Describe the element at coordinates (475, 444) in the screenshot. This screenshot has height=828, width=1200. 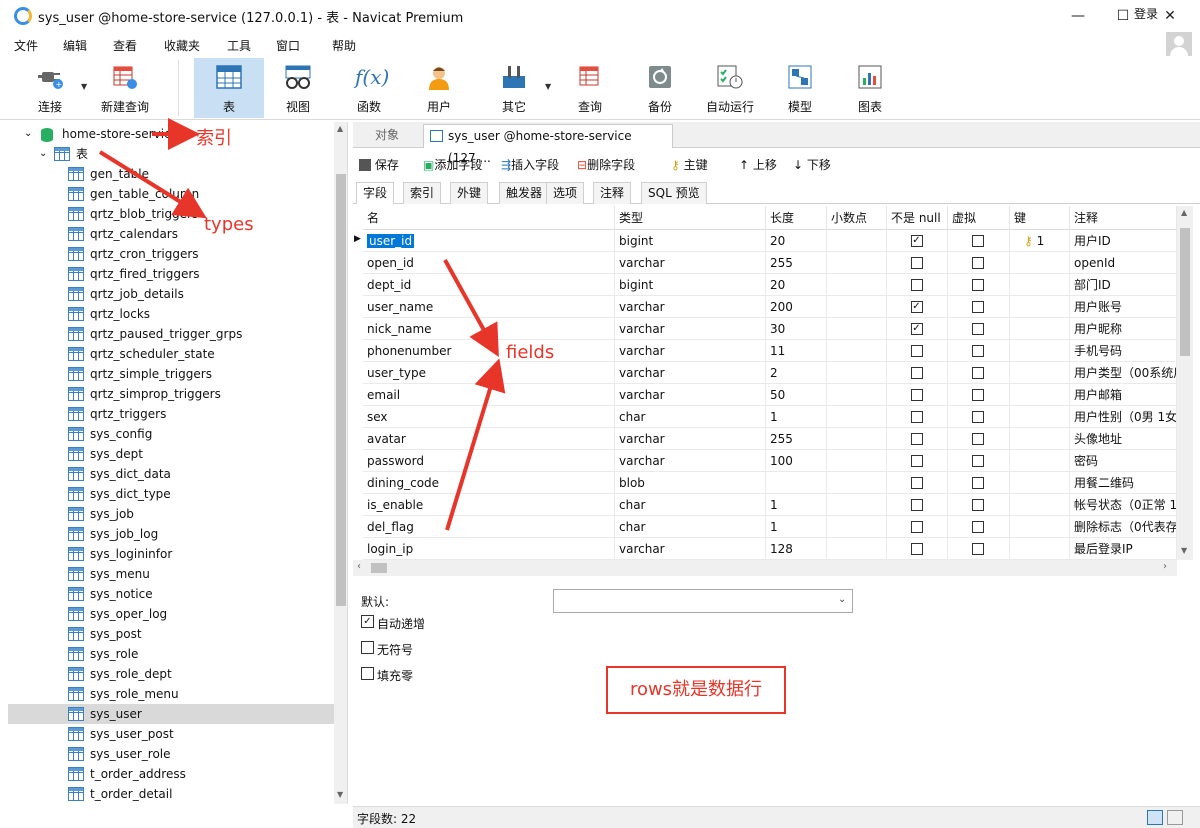
I see `arrow-fields-down` at that location.